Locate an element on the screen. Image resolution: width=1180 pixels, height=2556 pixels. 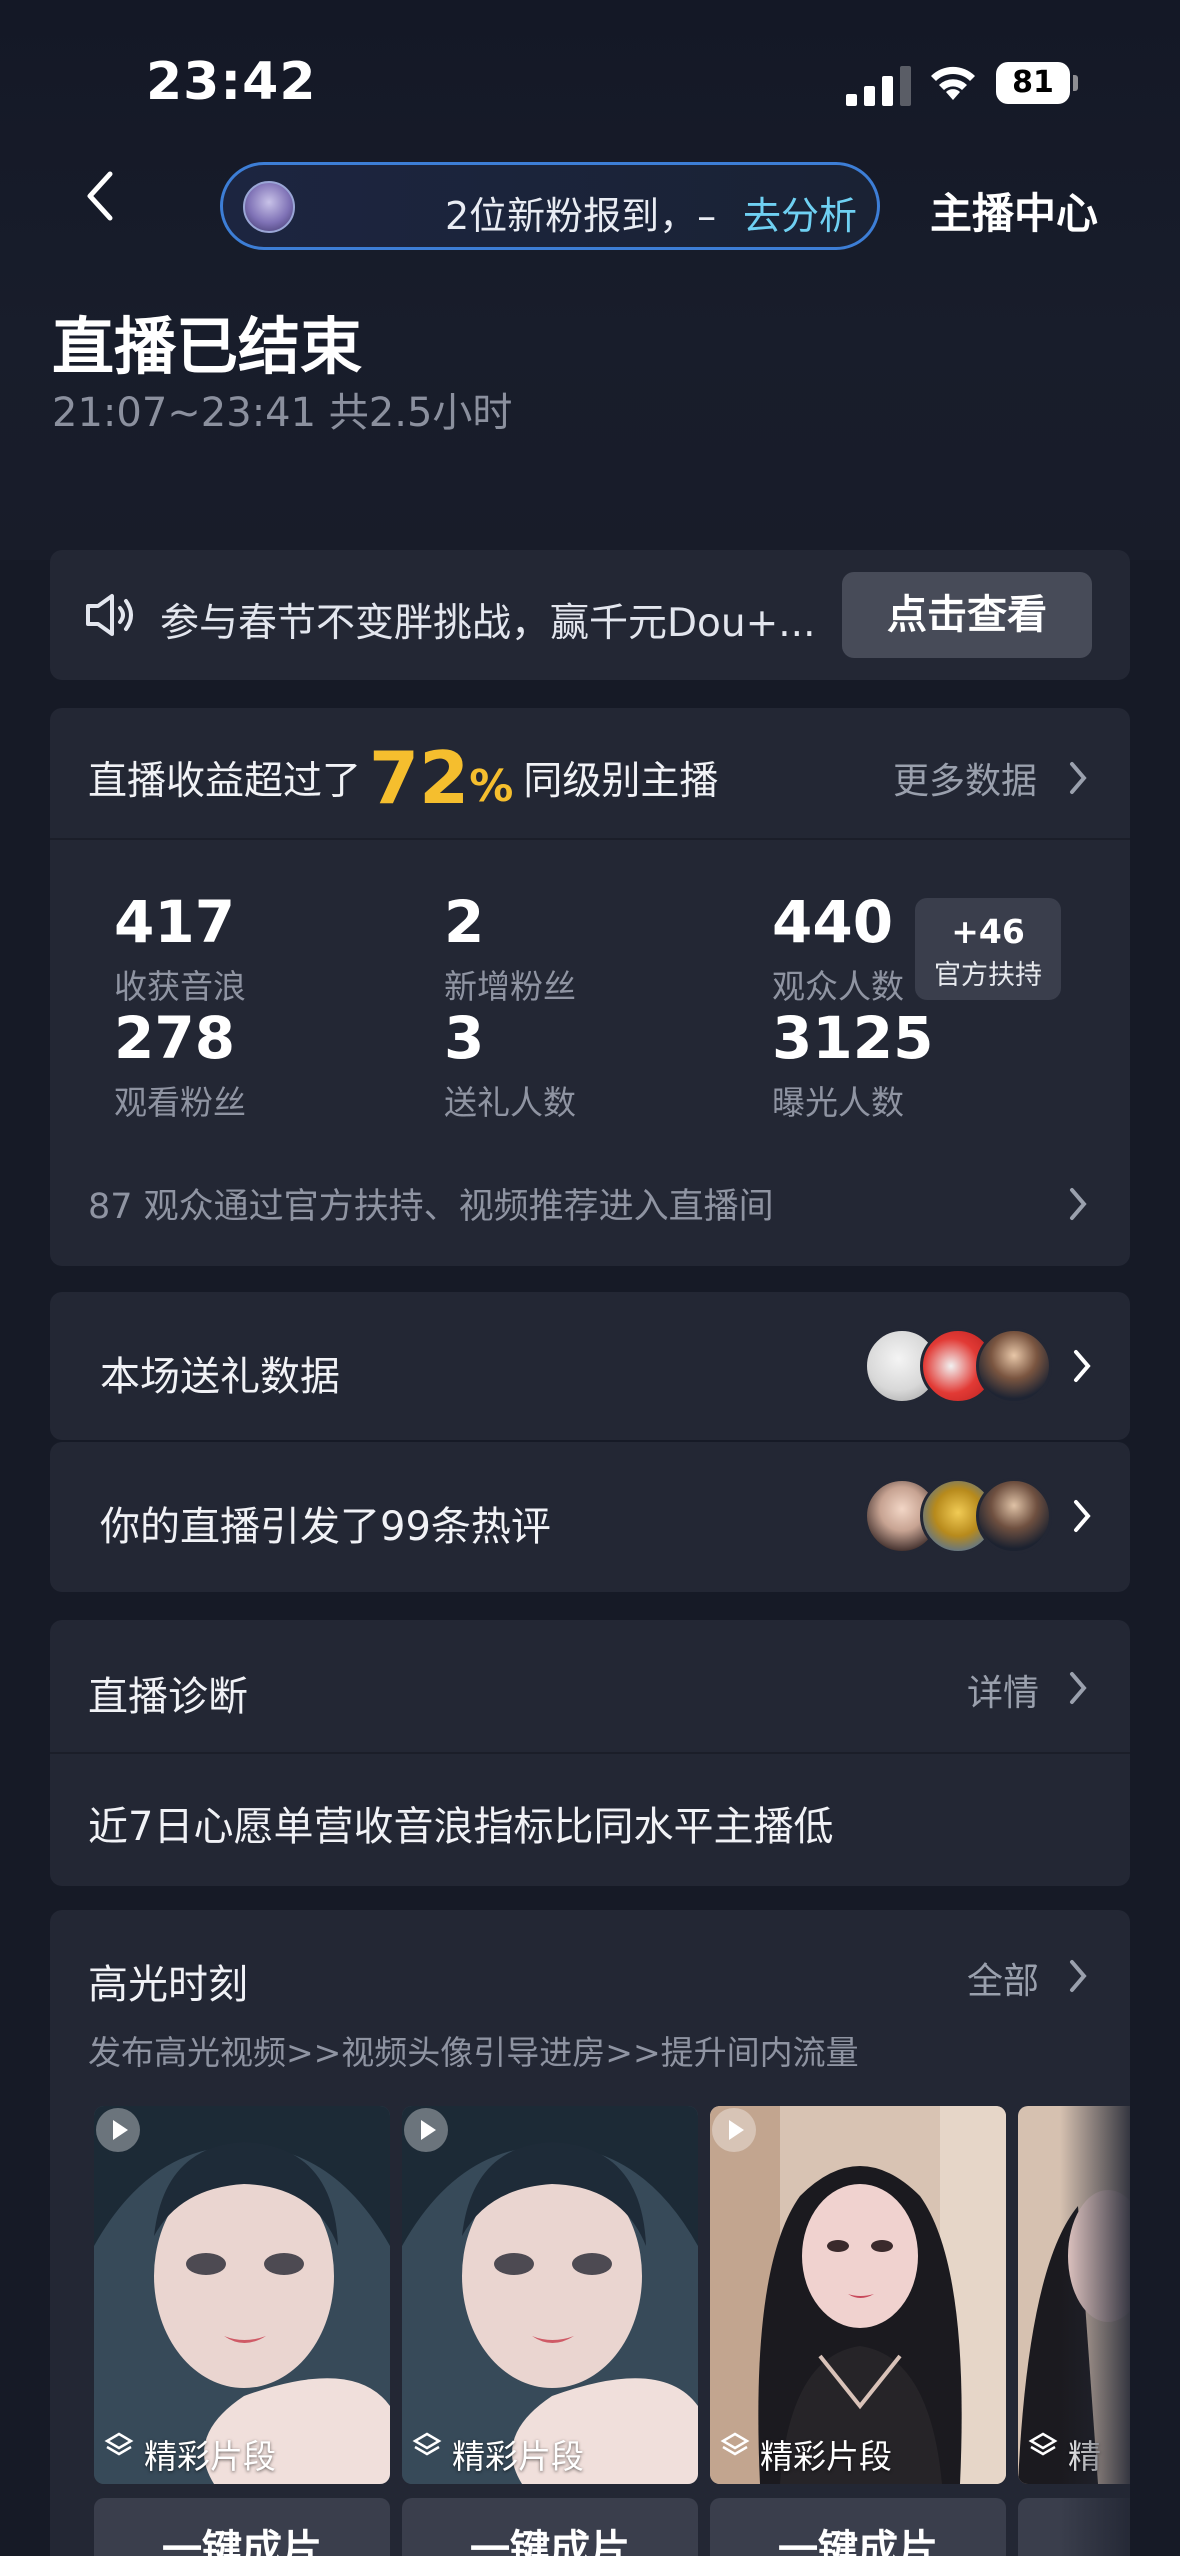
stat-value: 3 is located at coordinates (464, 1038).